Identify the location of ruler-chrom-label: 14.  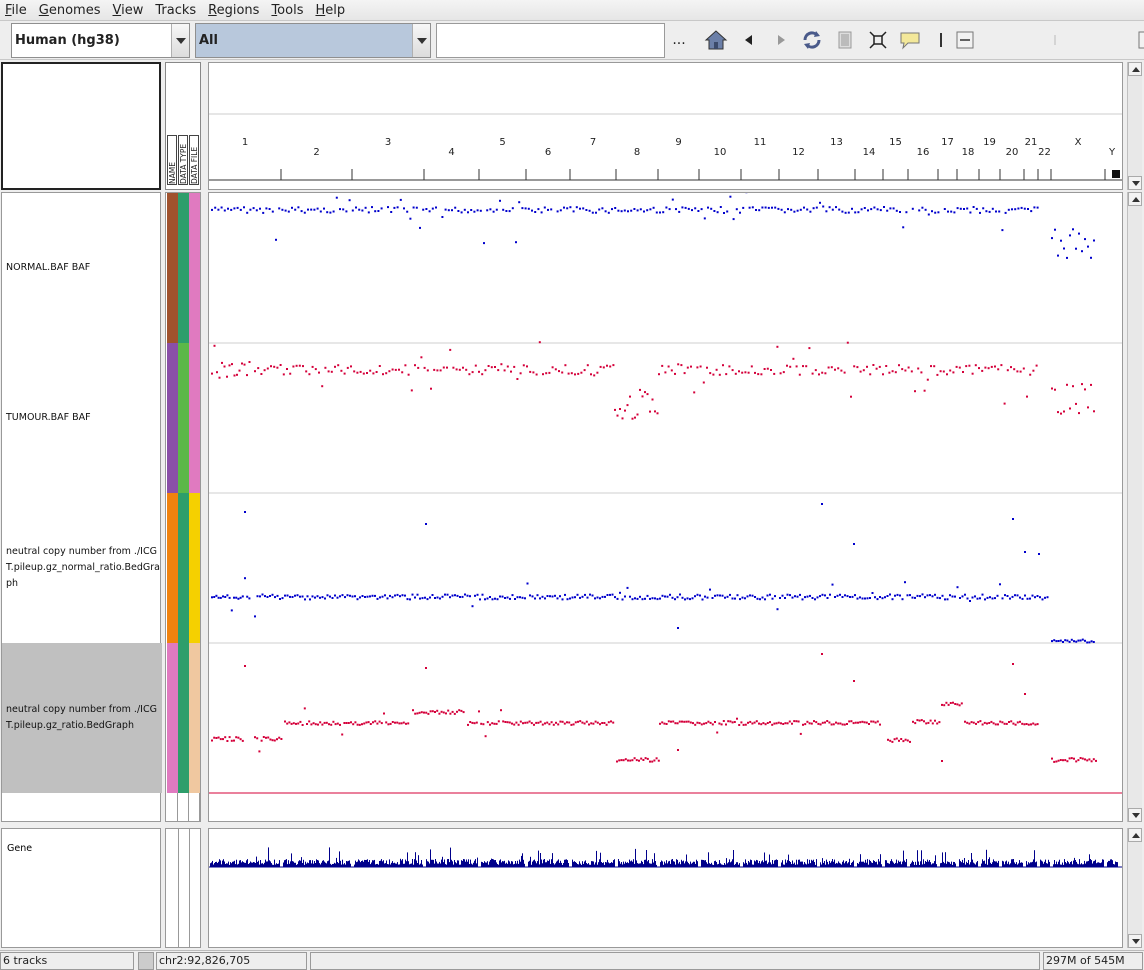
(869, 152).